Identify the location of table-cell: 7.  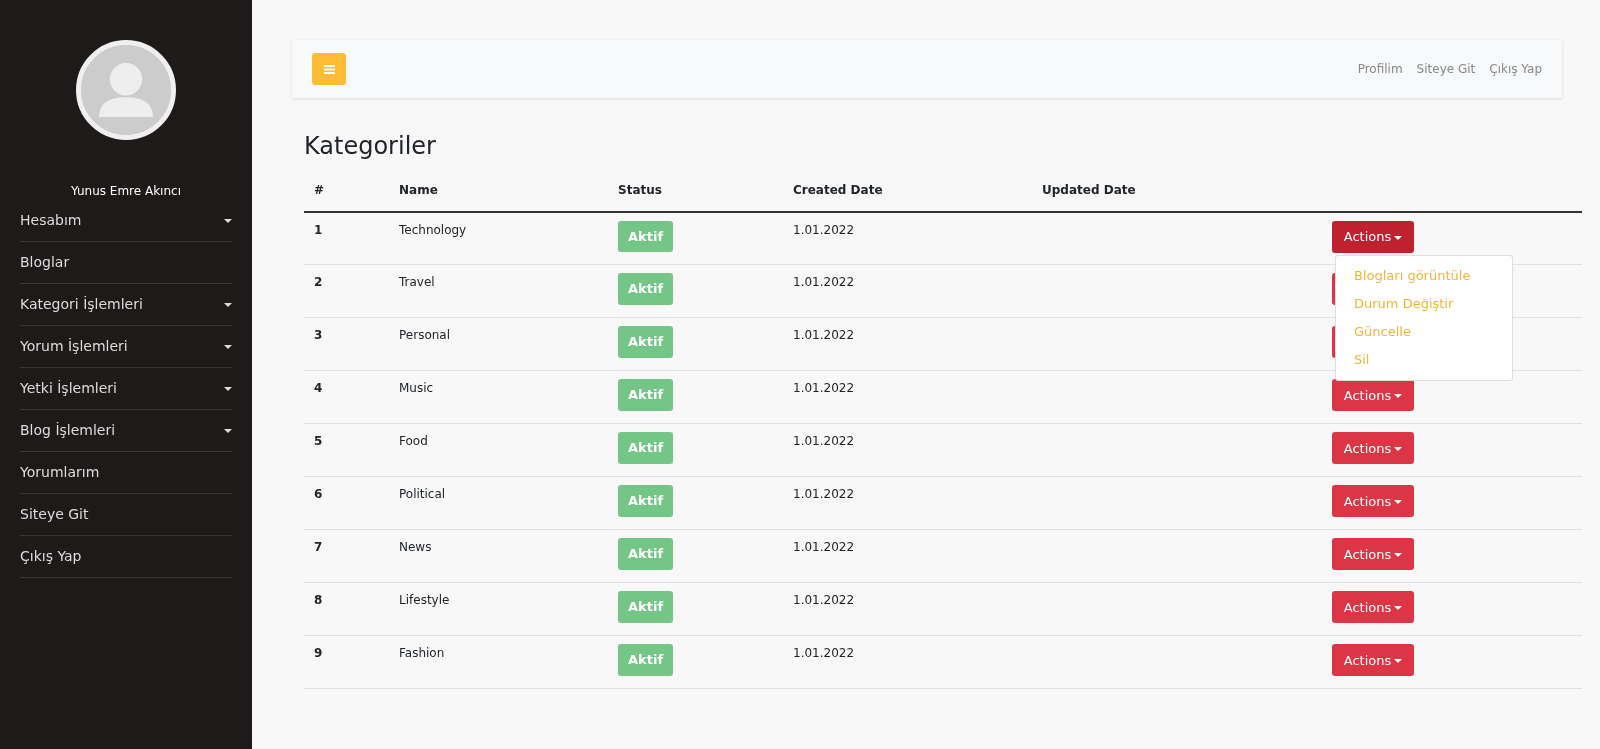
(346, 556).